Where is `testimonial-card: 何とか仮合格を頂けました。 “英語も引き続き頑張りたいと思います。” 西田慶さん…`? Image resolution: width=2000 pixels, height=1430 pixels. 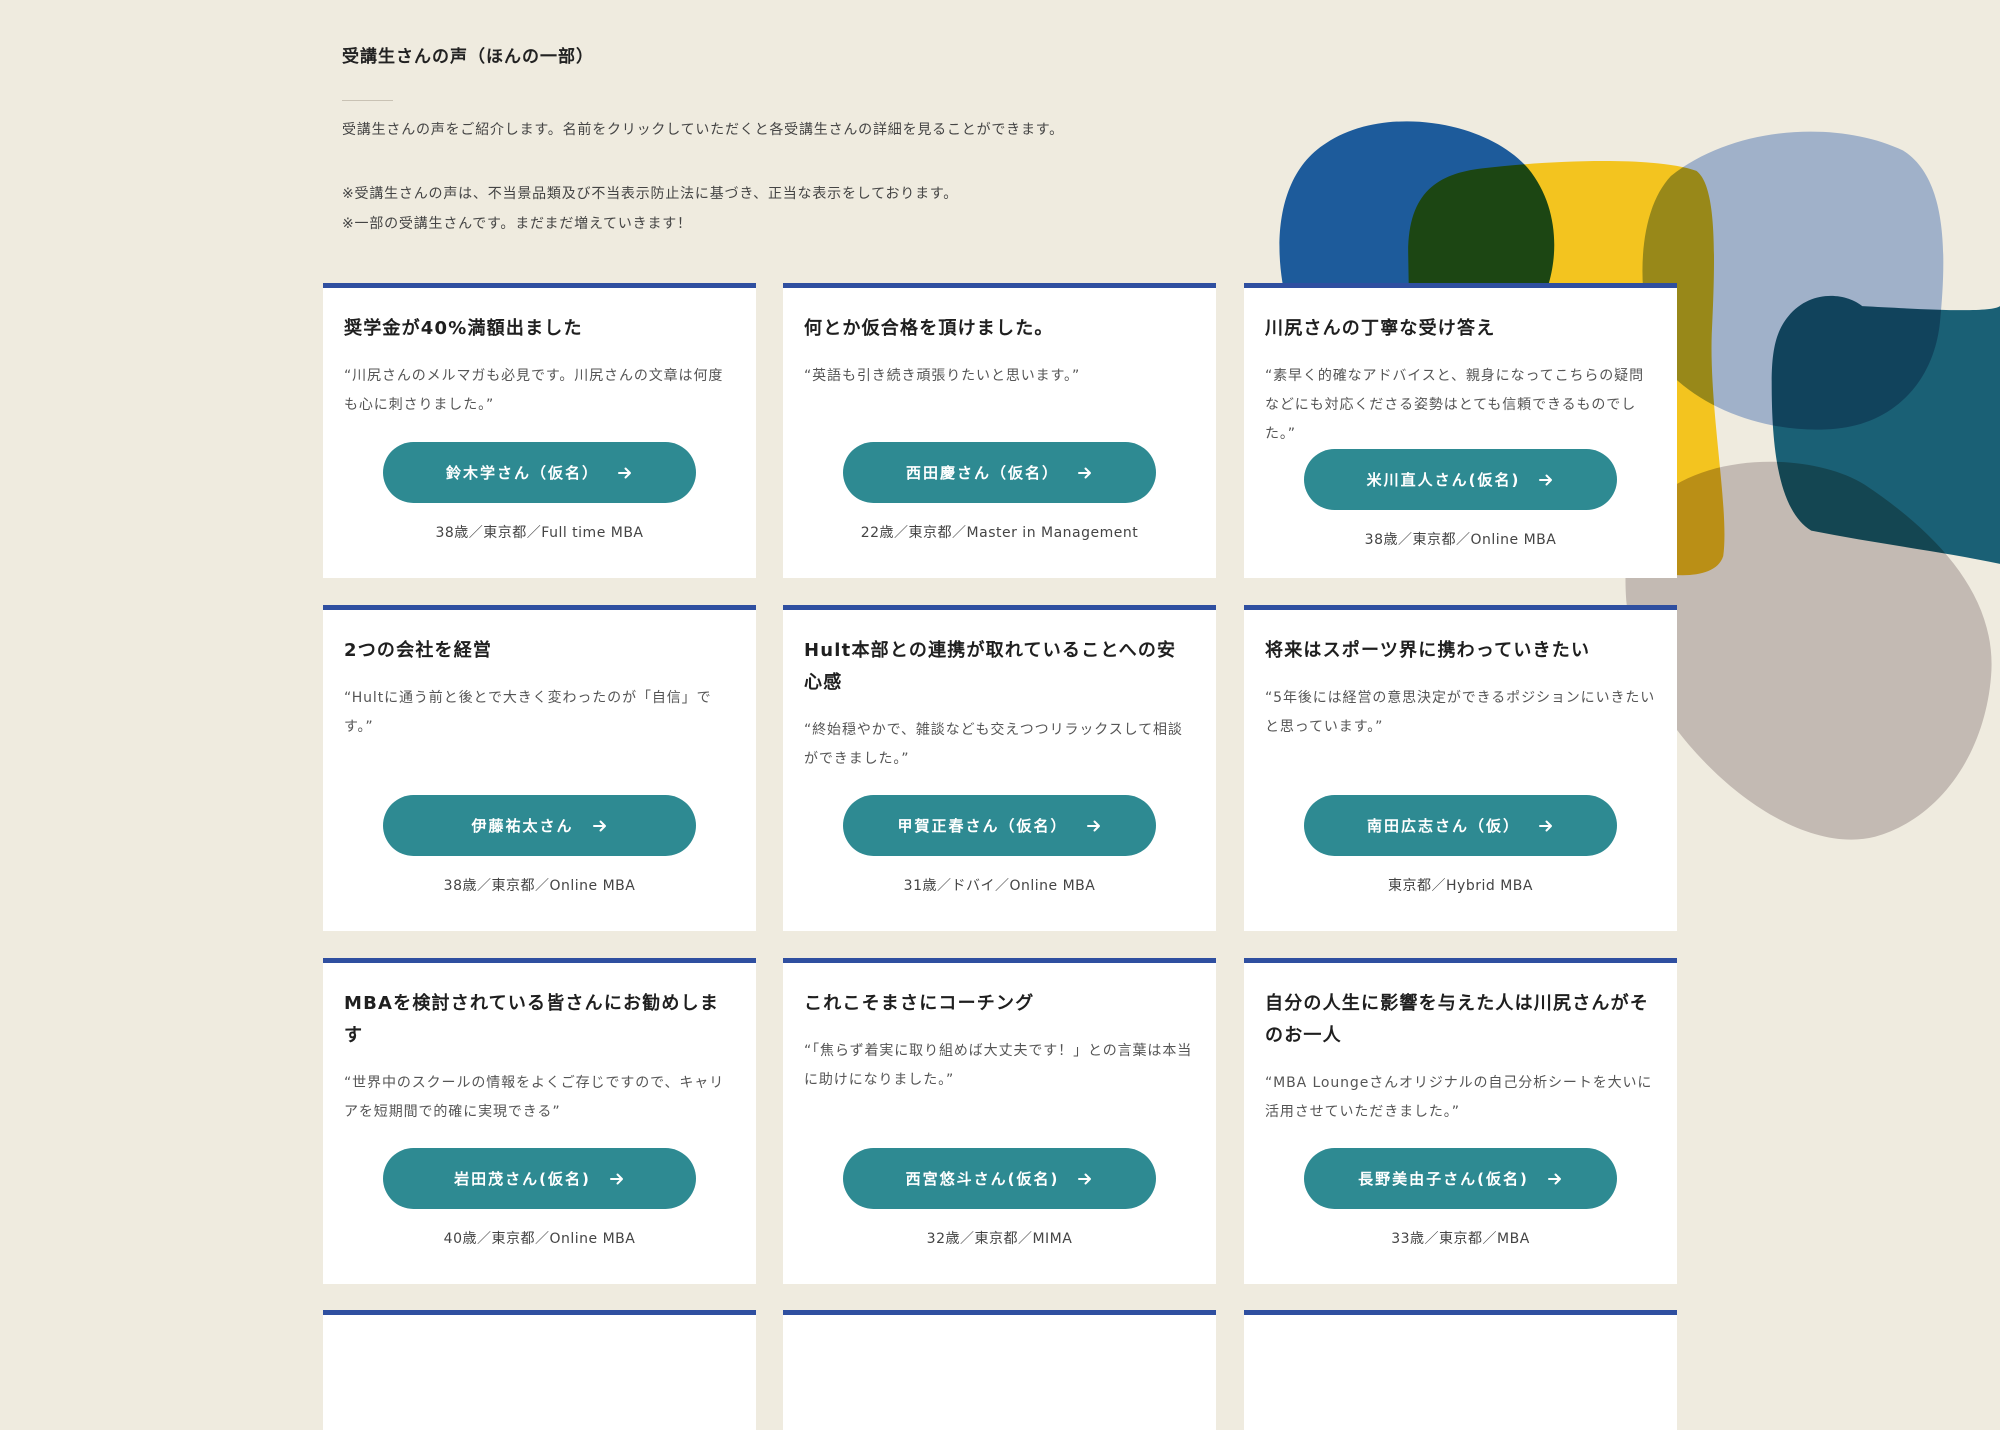
testimonial-card: 何とか仮合格を頂けました。 “英語も引き続き頑張りたいと思います。” 西田慶さん… is located at coordinates (999, 430).